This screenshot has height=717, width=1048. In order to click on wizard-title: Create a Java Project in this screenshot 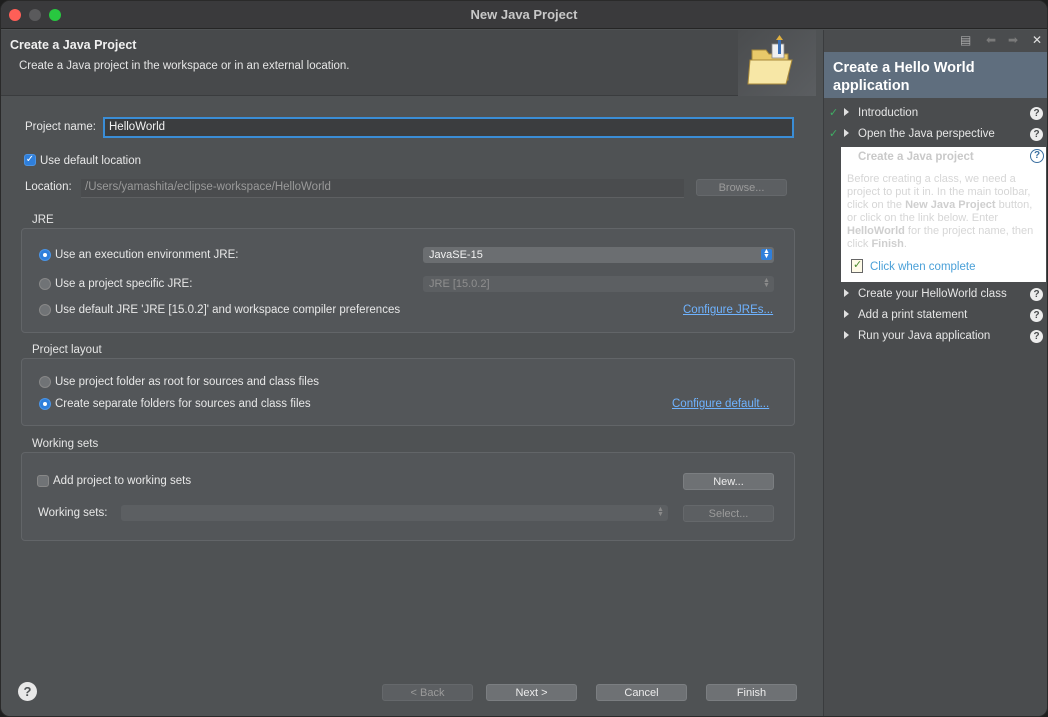, I will do `click(73, 45)`.